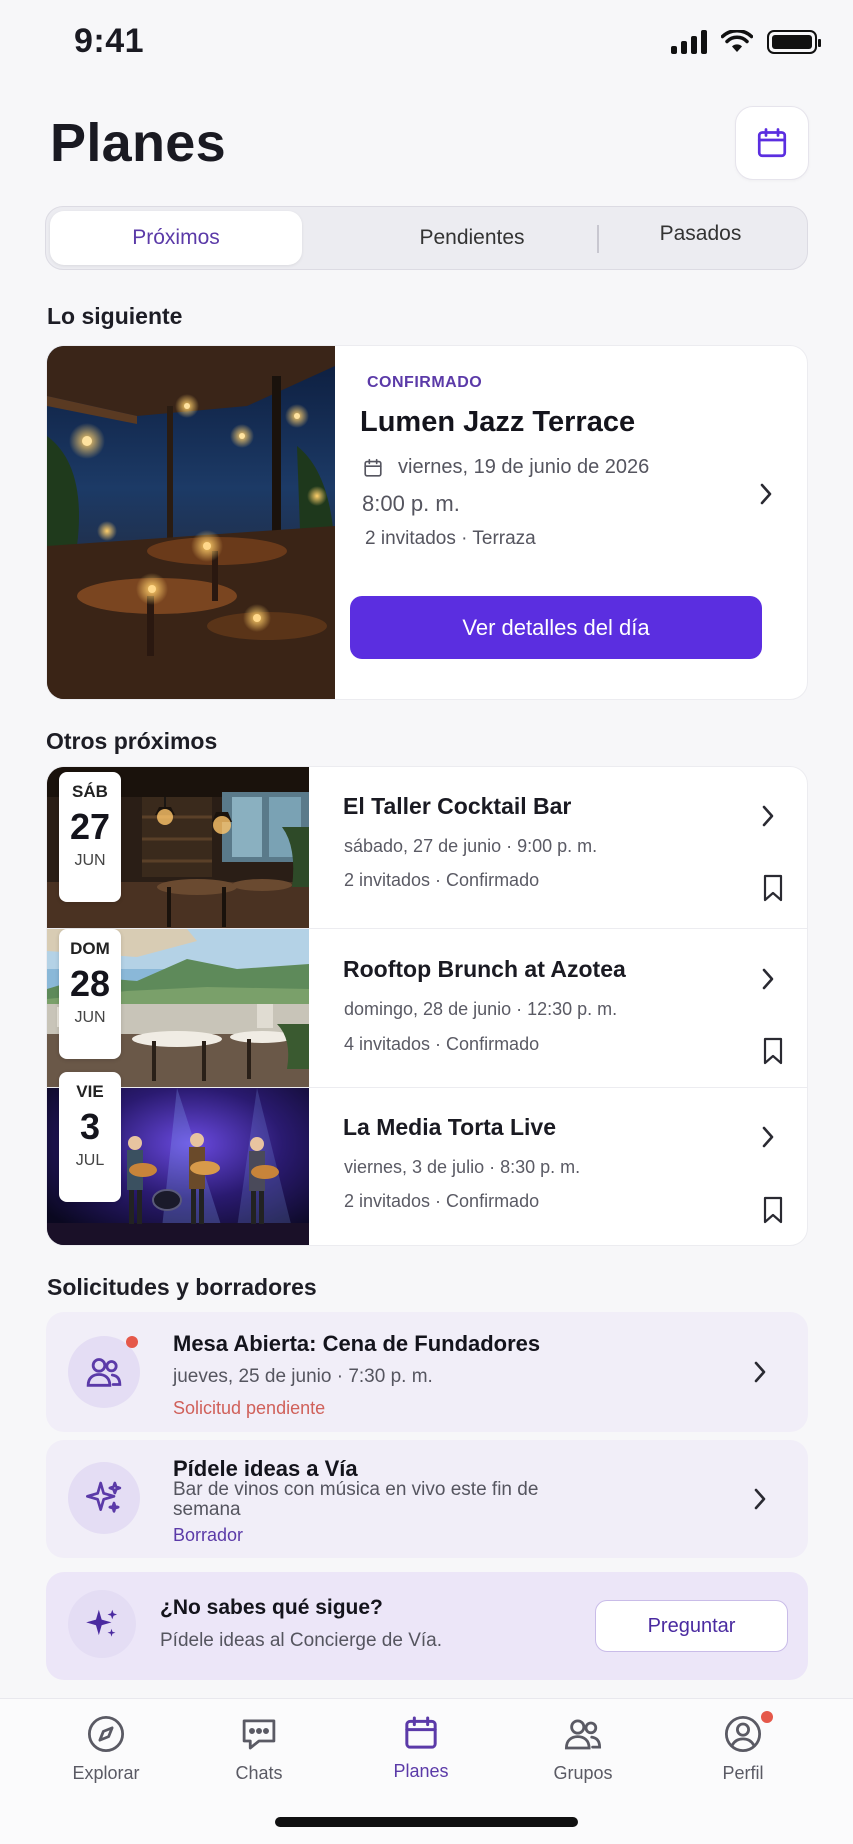 This screenshot has width=853, height=1844. Describe the element at coordinates (182, 1287) in the screenshot. I see `section-title-requests: Solicitudes y borradores` at that location.